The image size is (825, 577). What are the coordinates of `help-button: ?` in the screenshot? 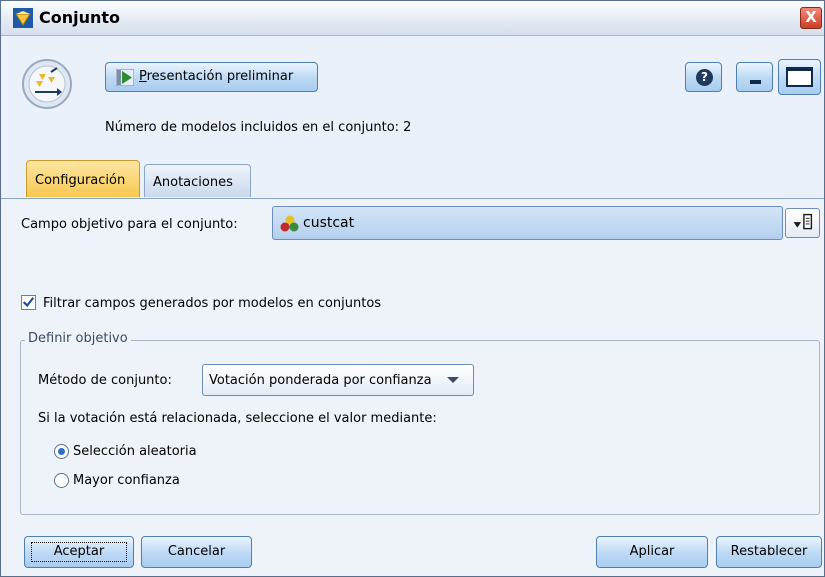 It's located at (703, 77).